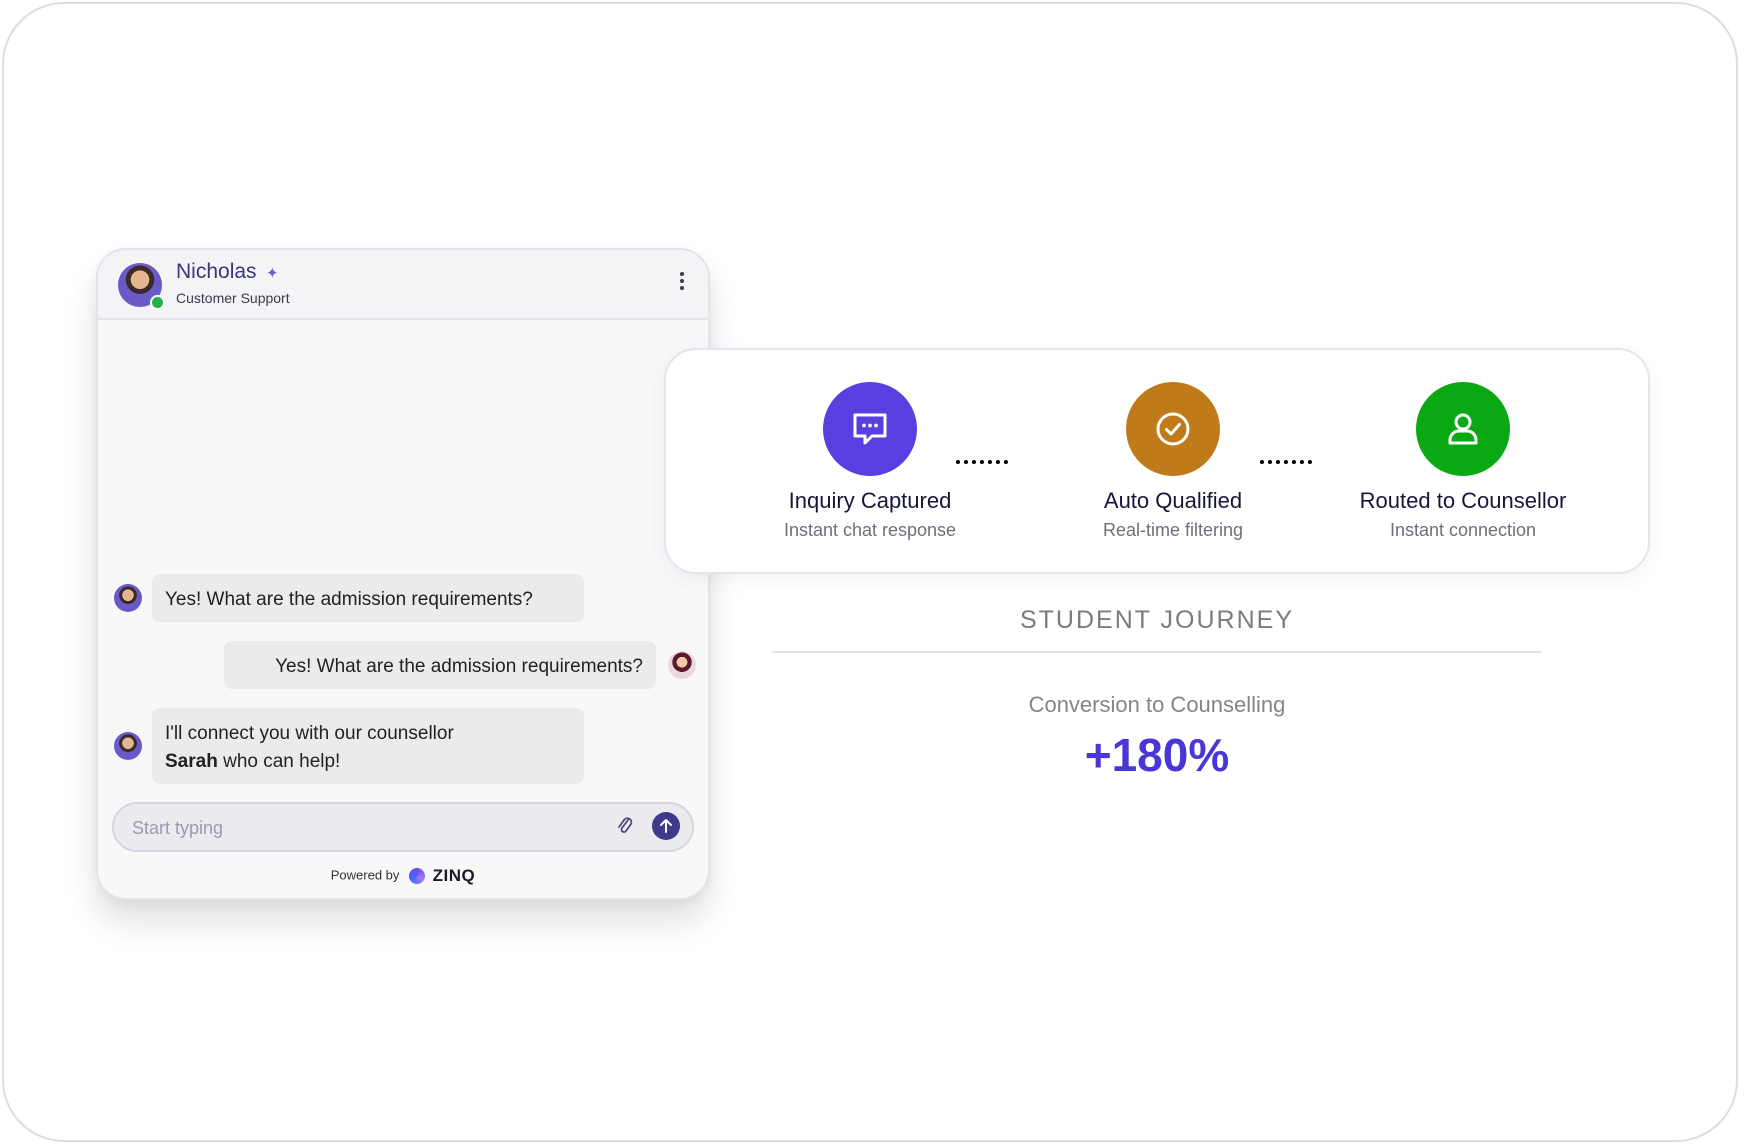 This screenshot has height=1148, width=1744. Describe the element at coordinates (1156, 620) in the screenshot. I see `journey-heading: STUDENT JOURNEY` at that location.